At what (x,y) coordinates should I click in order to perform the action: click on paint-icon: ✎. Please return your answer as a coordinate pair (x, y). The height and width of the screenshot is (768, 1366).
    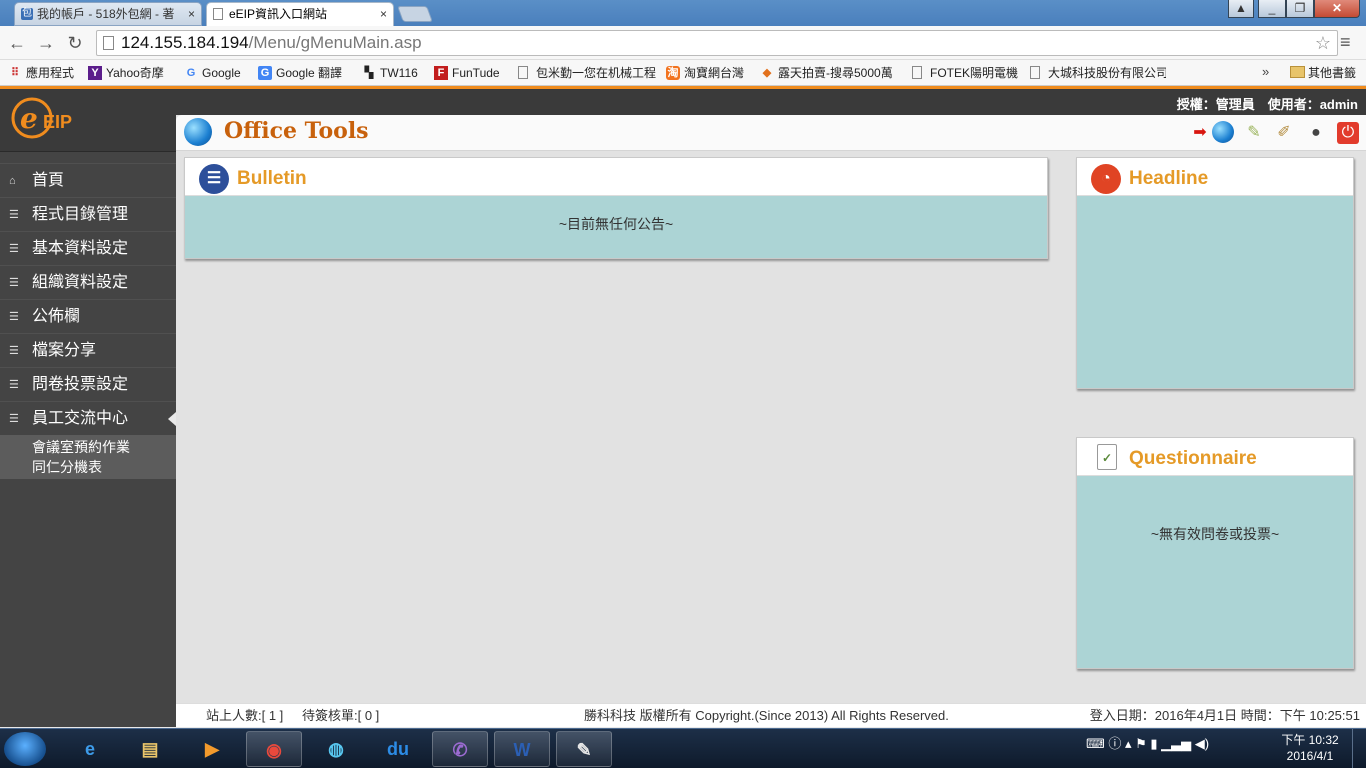
    Looking at the image, I should click on (584, 749).